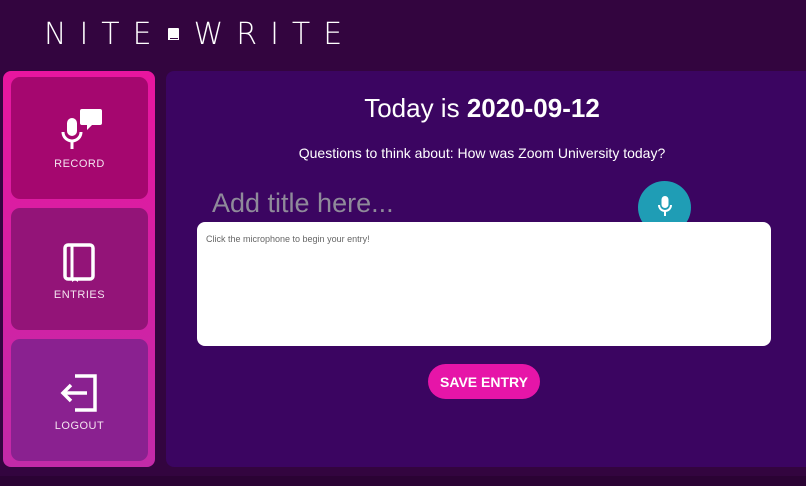 The width and height of the screenshot is (806, 486). I want to click on logo-text-nite: NITE, so click(104, 34).